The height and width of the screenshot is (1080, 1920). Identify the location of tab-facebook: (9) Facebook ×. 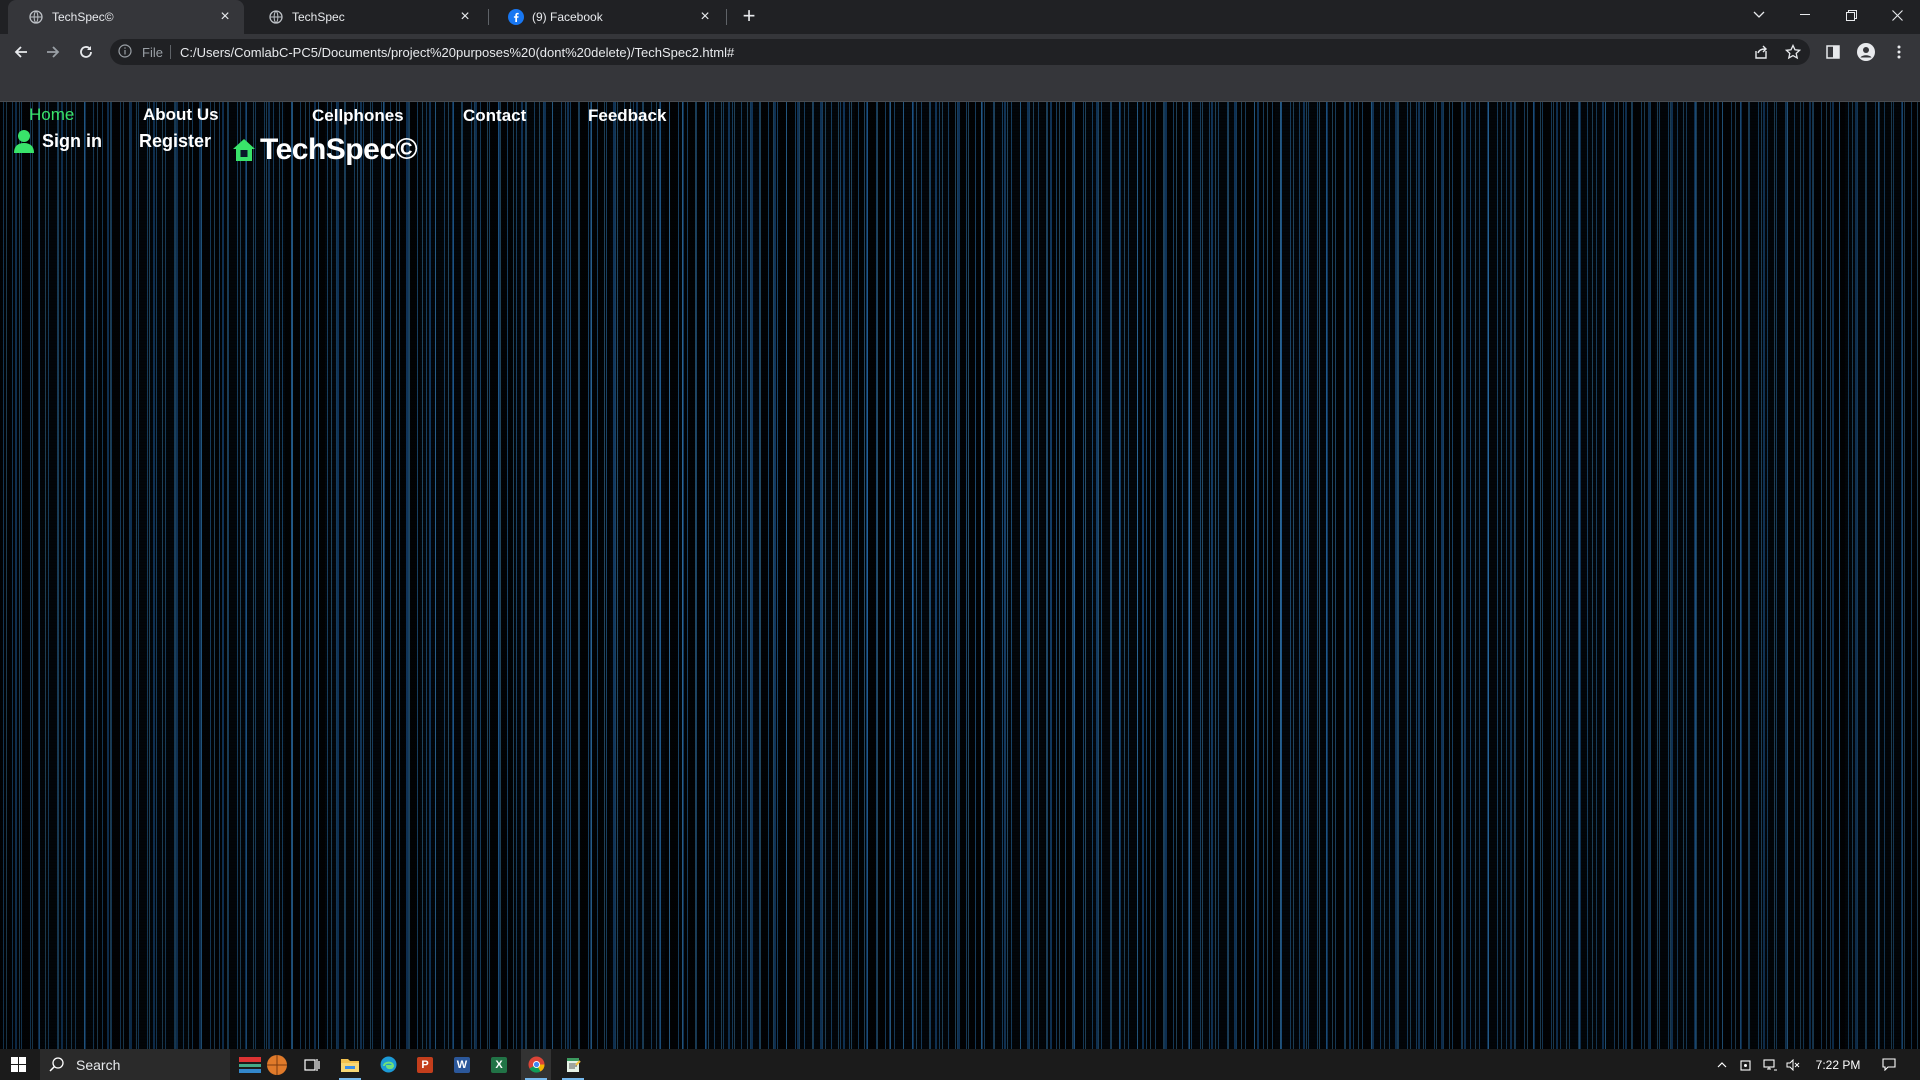
(606, 17).